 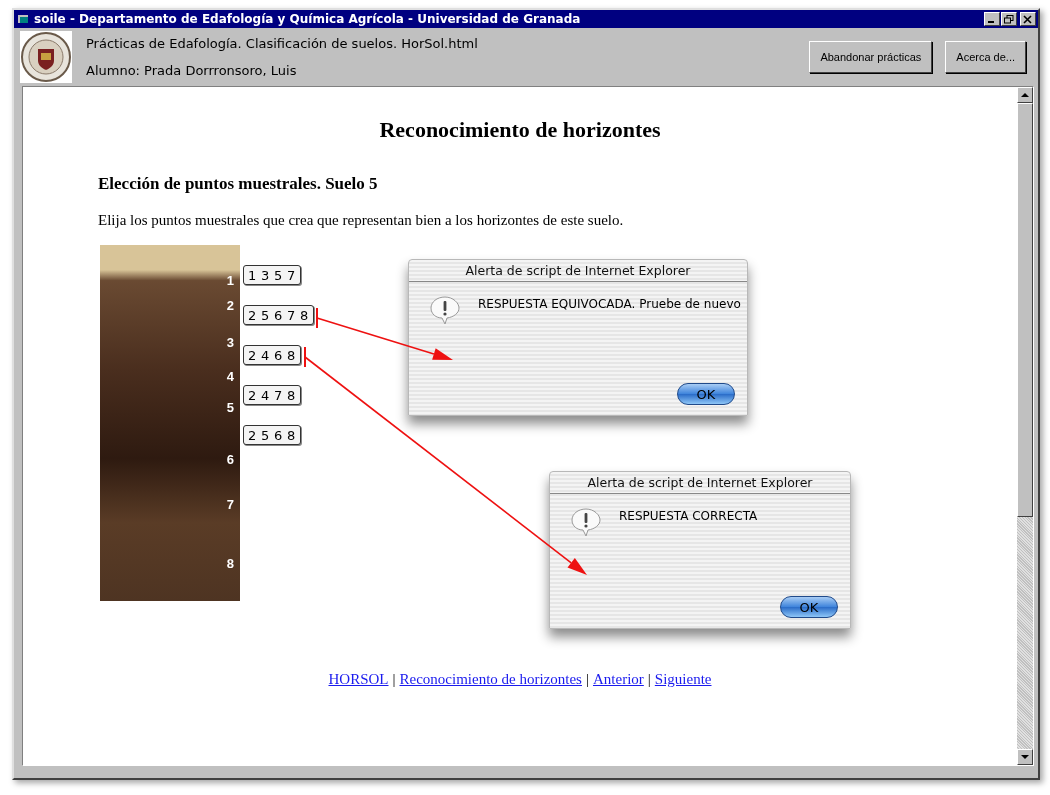 What do you see at coordinates (520, 130) in the screenshot?
I see `page-title: Reconocimiento de horizontes` at bounding box center [520, 130].